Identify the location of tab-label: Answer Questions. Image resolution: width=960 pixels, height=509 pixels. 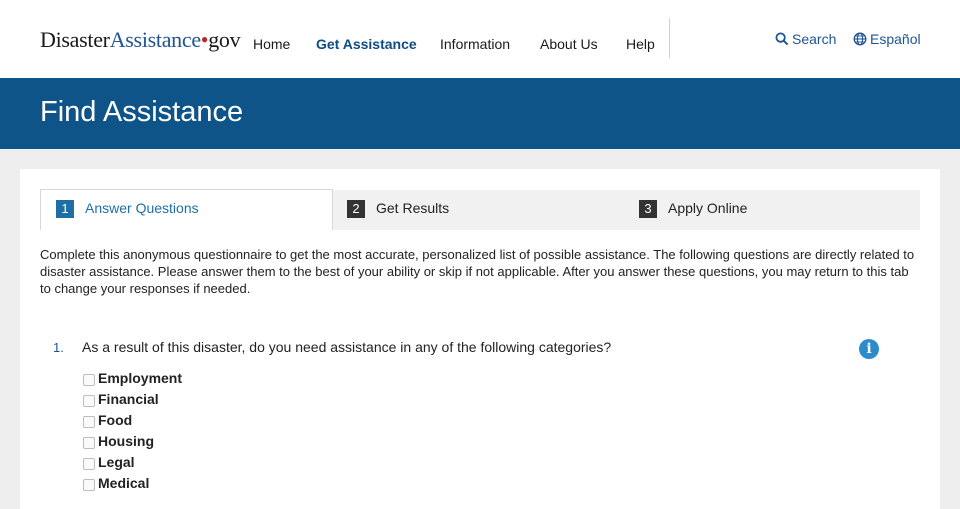
(142, 208).